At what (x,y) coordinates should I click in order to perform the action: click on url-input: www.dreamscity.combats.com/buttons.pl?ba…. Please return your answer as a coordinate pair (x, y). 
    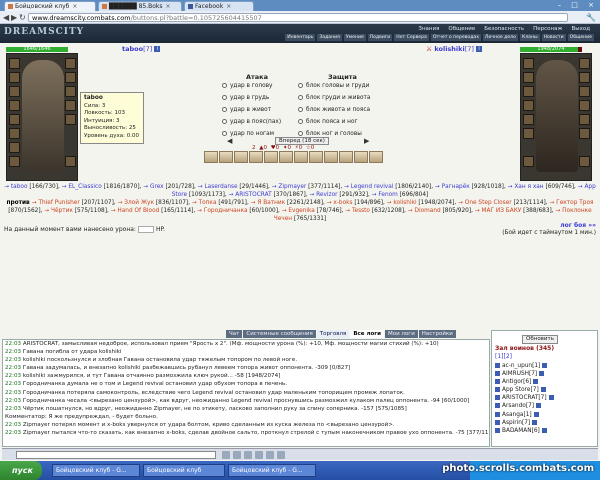
    Looking at the image, I should click on (298, 17).